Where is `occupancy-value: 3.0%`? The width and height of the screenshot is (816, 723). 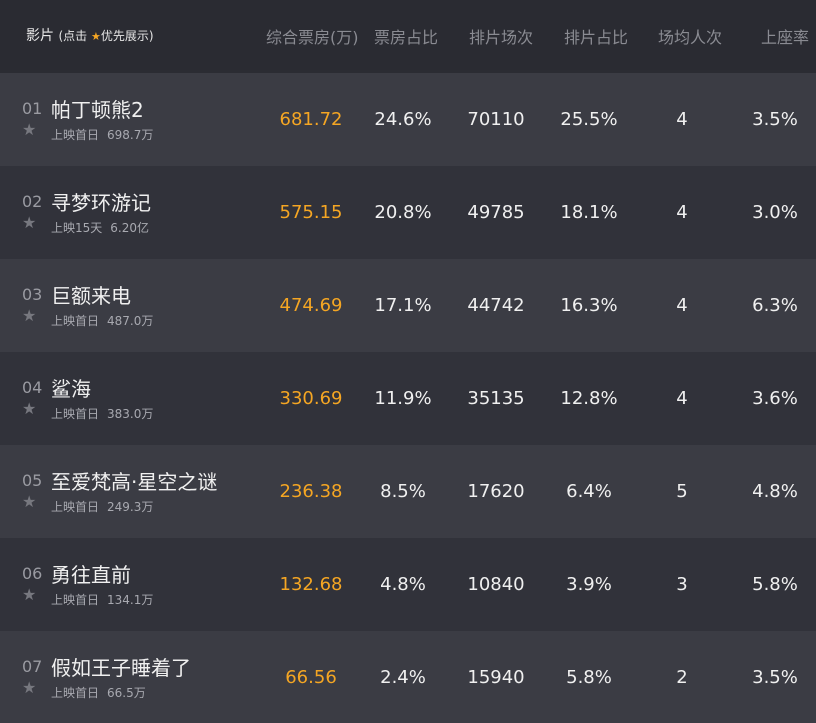
occupancy-value: 3.0% is located at coordinates (775, 212).